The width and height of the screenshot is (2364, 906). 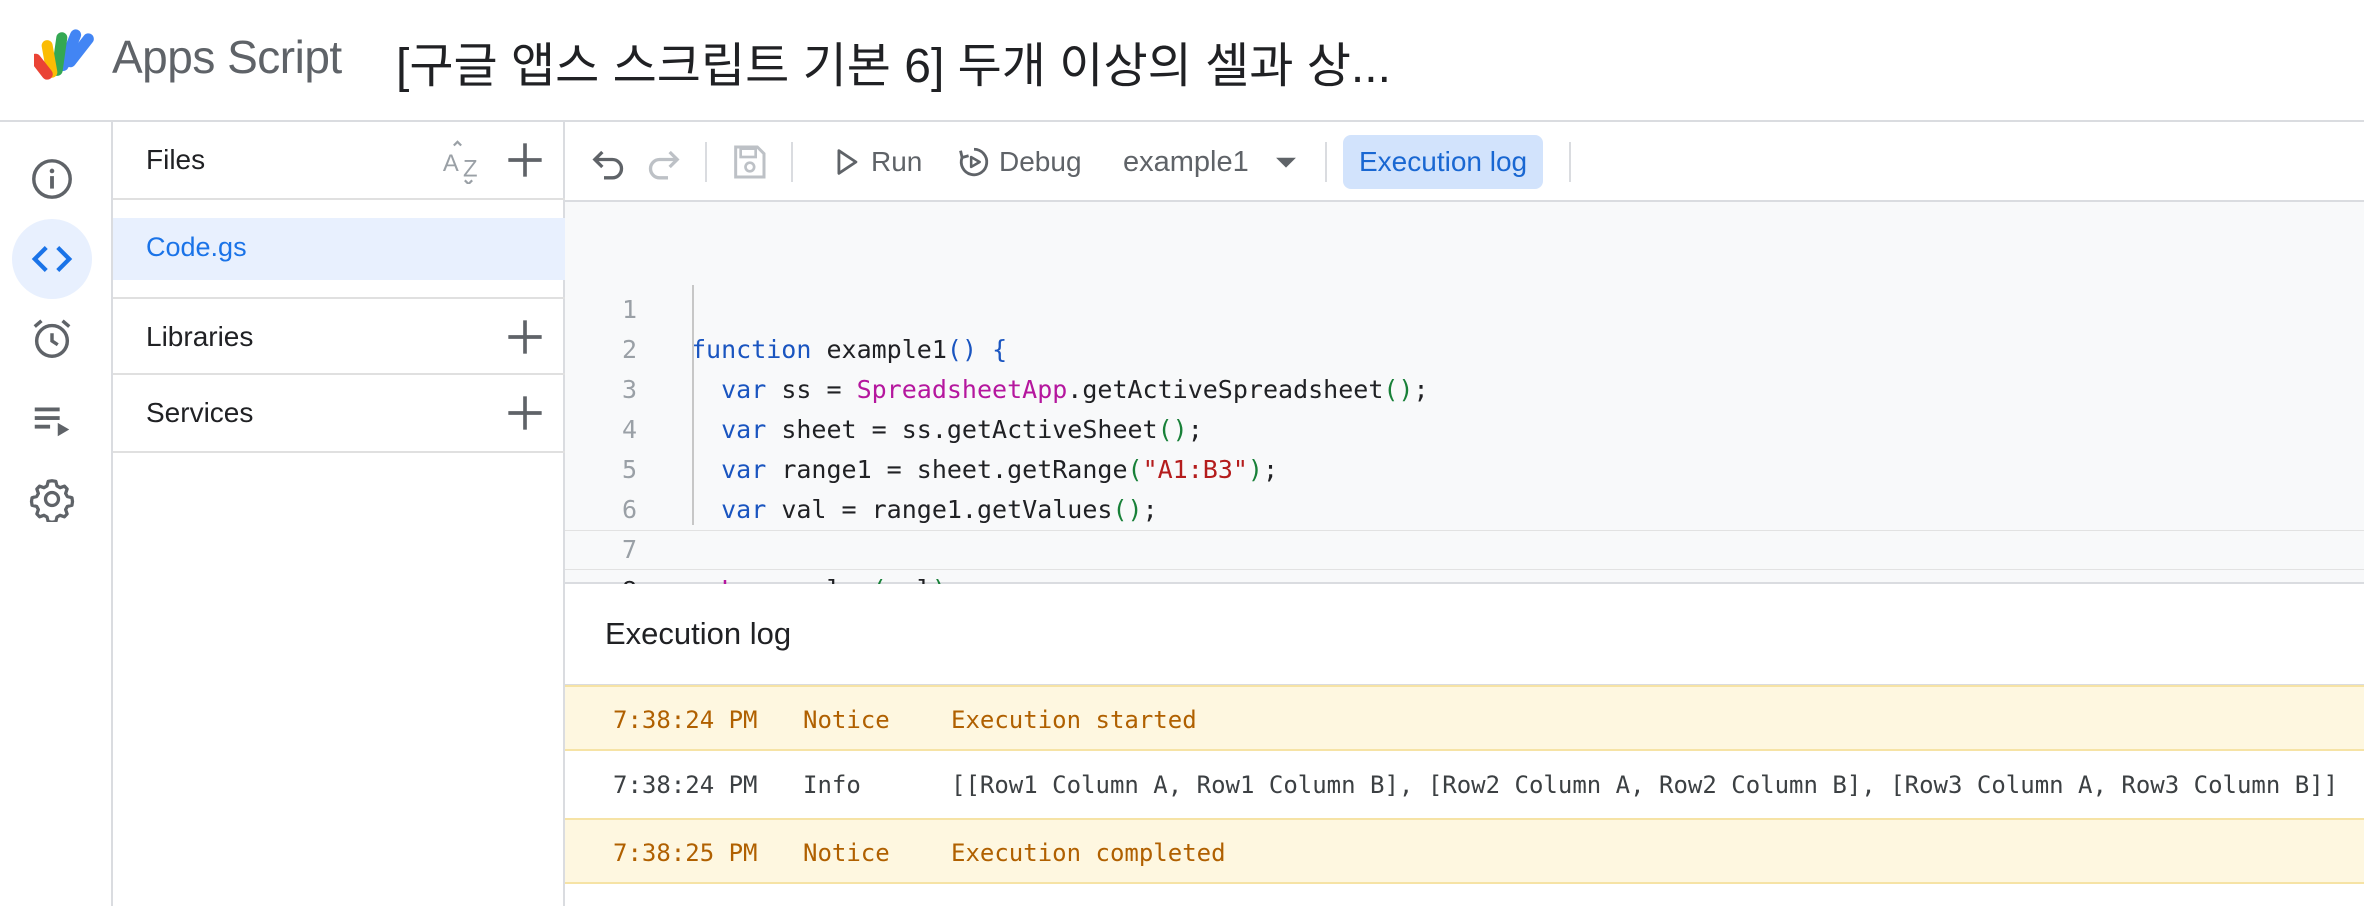 I want to click on overview-button, so click(x=52, y=179).